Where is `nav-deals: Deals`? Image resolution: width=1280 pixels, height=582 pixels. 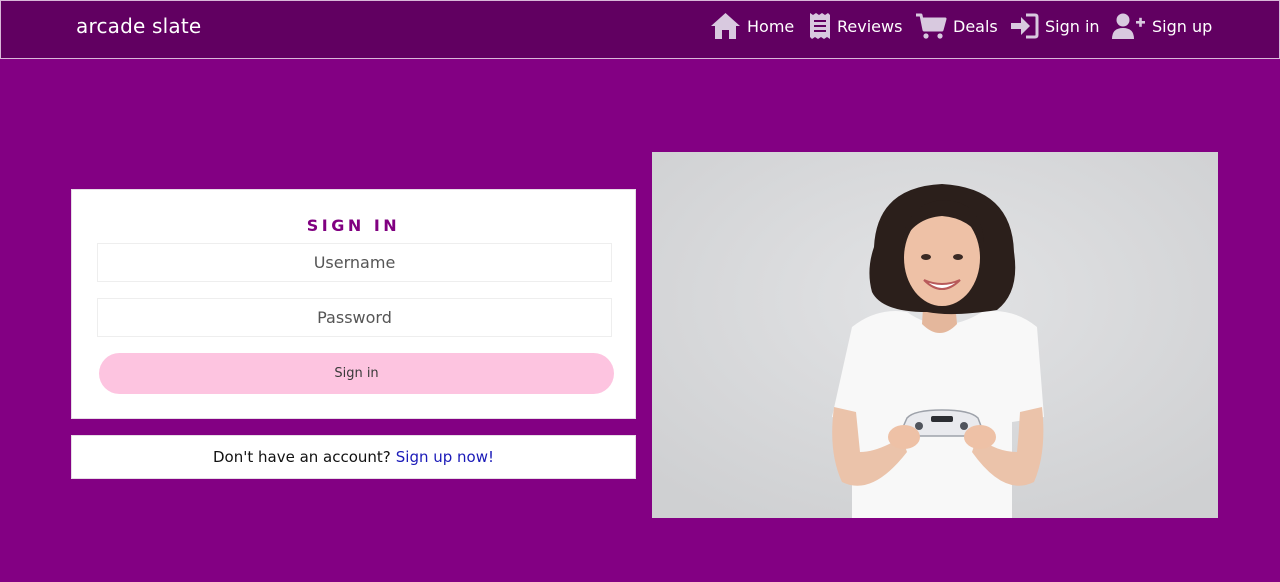
nav-deals: Deals is located at coordinates (956, 26).